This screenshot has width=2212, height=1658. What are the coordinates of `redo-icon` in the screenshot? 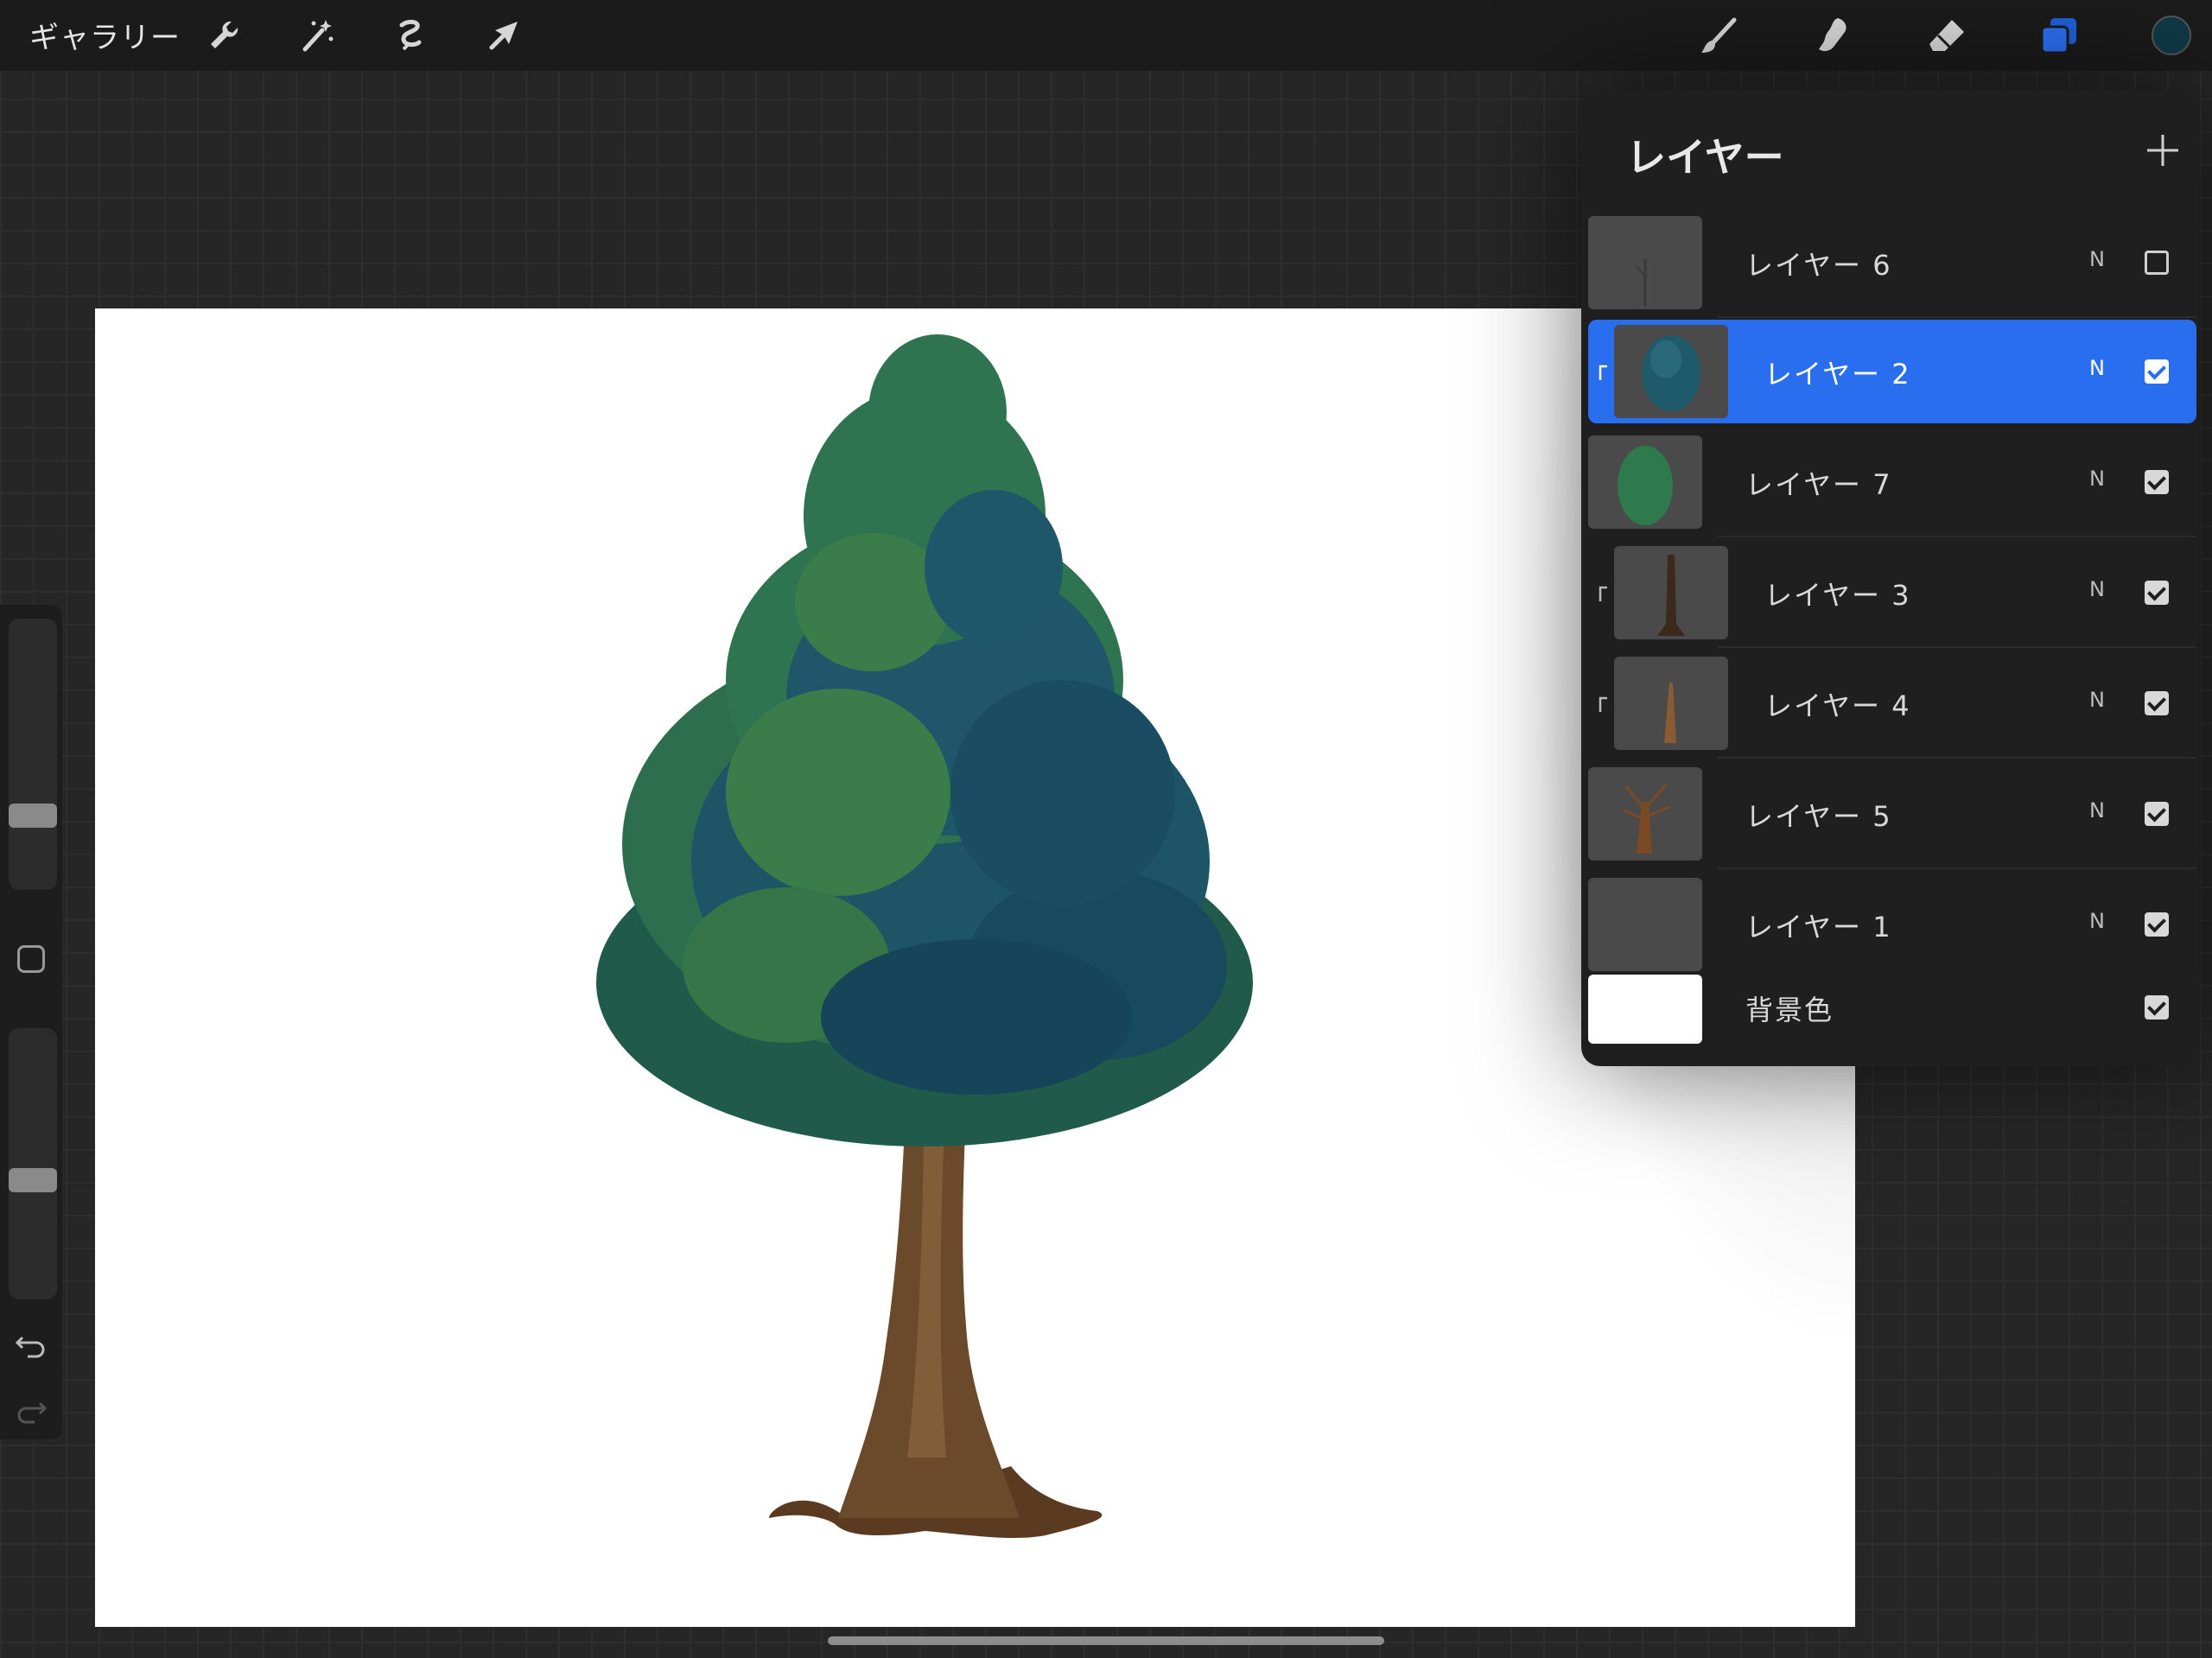 It's located at (31, 1408).